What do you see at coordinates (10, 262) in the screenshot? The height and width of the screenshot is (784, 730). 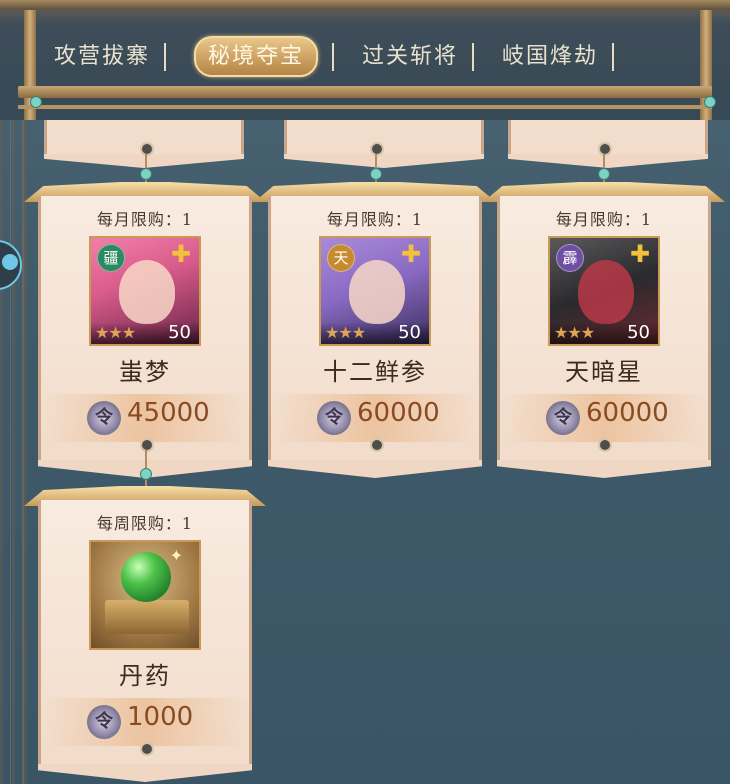 I see `expand-icon` at bounding box center [10, 262].